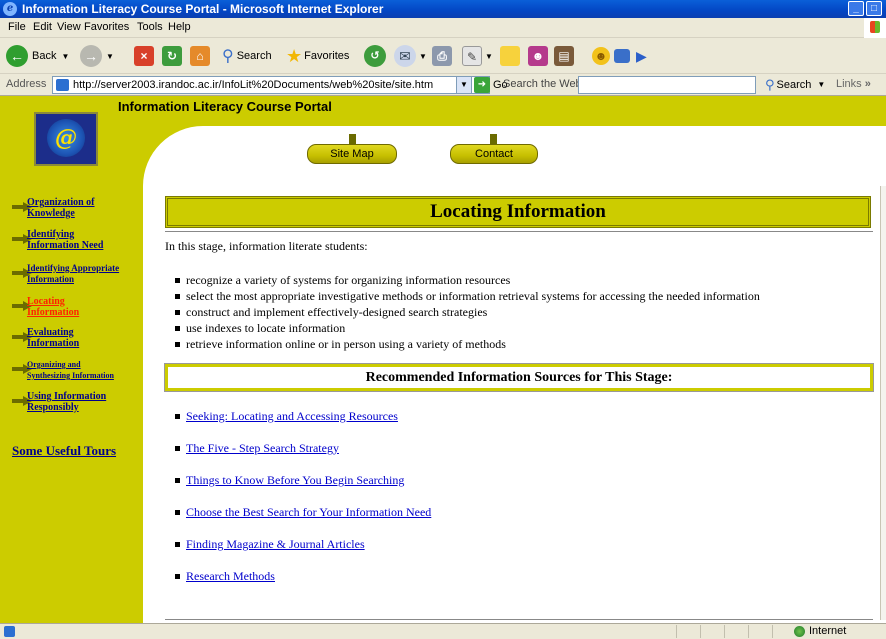 Image resolution: width=886 pixels, height=639 pixels. I want to click on maximize-button: □, so click(874, 8).